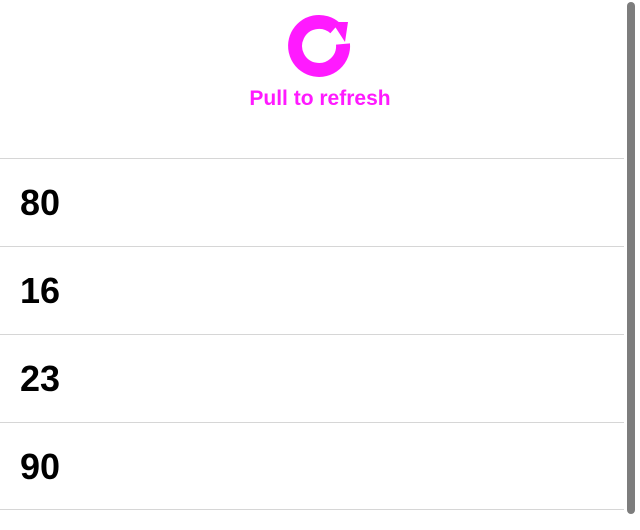  What do you see at coordinates (40, 202) in the screenshot?
I see `list-item-value: 80` at bounding box center [40, 202].